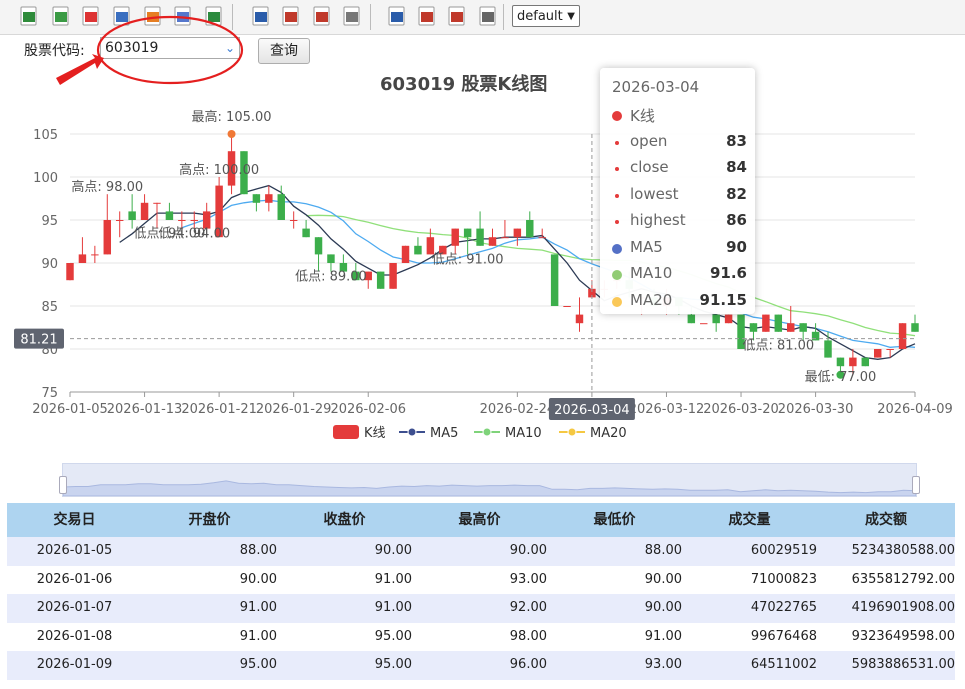  What do you see at coordinates (679, 115) in the screenshot?
I see `tooltip-row: K线` at bounding box center [679, 115].